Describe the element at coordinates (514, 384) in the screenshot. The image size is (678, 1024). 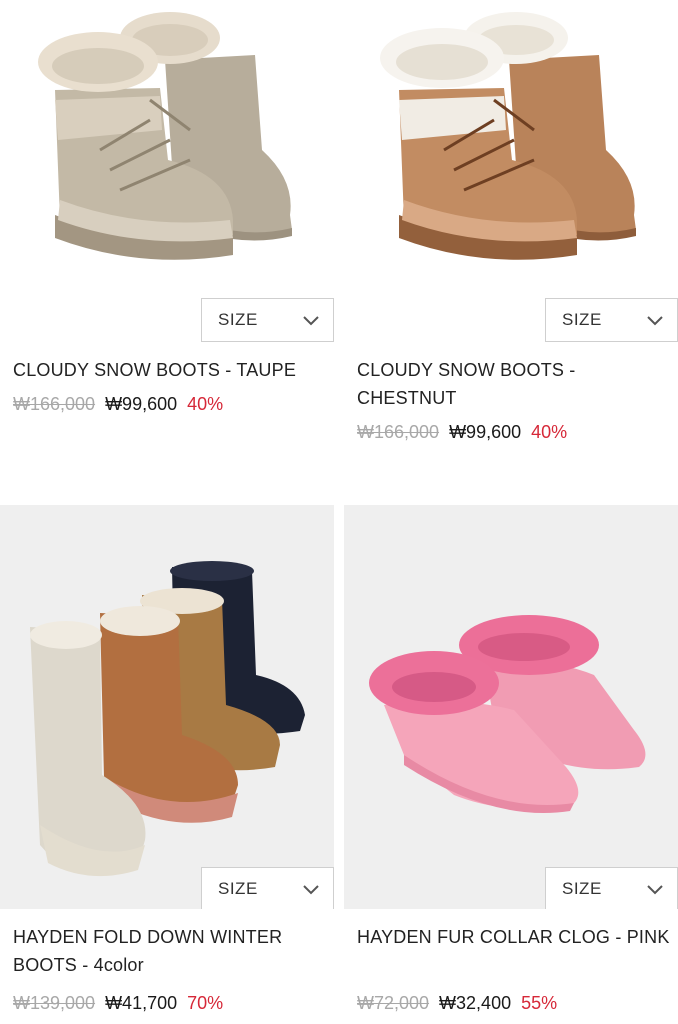
I see `product-name: CLOUDY SNOW BOOTS - CHESTNUT` at that location.